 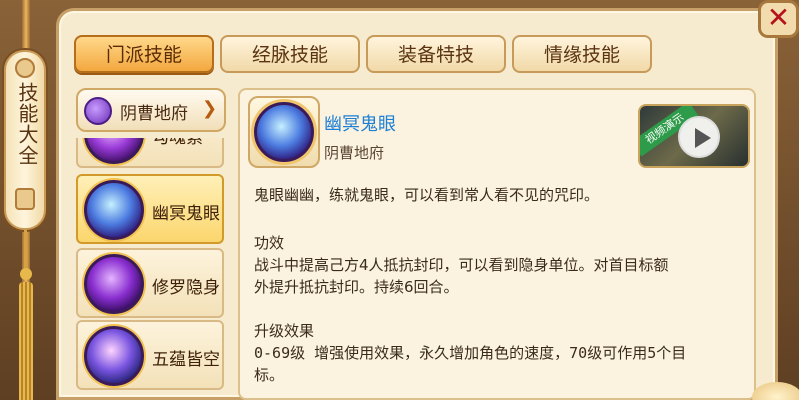 What do you see at coordinates (150, 209) in the screenshot?
I see `skill-item-ghost-eye: 幽冥鬼眼` at bounding box center [150, 209].